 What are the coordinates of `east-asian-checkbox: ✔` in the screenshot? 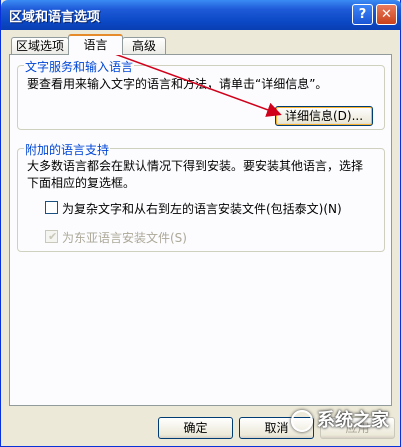 It's located at (51, 236).